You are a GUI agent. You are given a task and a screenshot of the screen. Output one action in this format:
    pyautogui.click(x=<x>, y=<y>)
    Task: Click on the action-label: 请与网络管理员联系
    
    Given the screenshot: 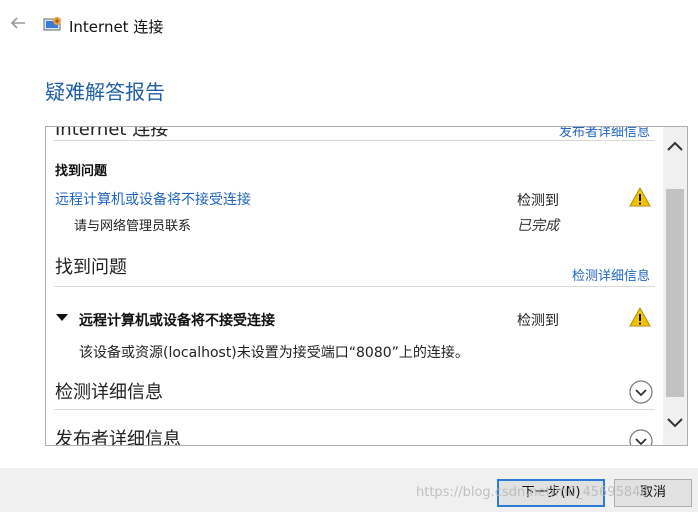 What is the action you would take?
    pyautogui.click(x=133, y=226)
    